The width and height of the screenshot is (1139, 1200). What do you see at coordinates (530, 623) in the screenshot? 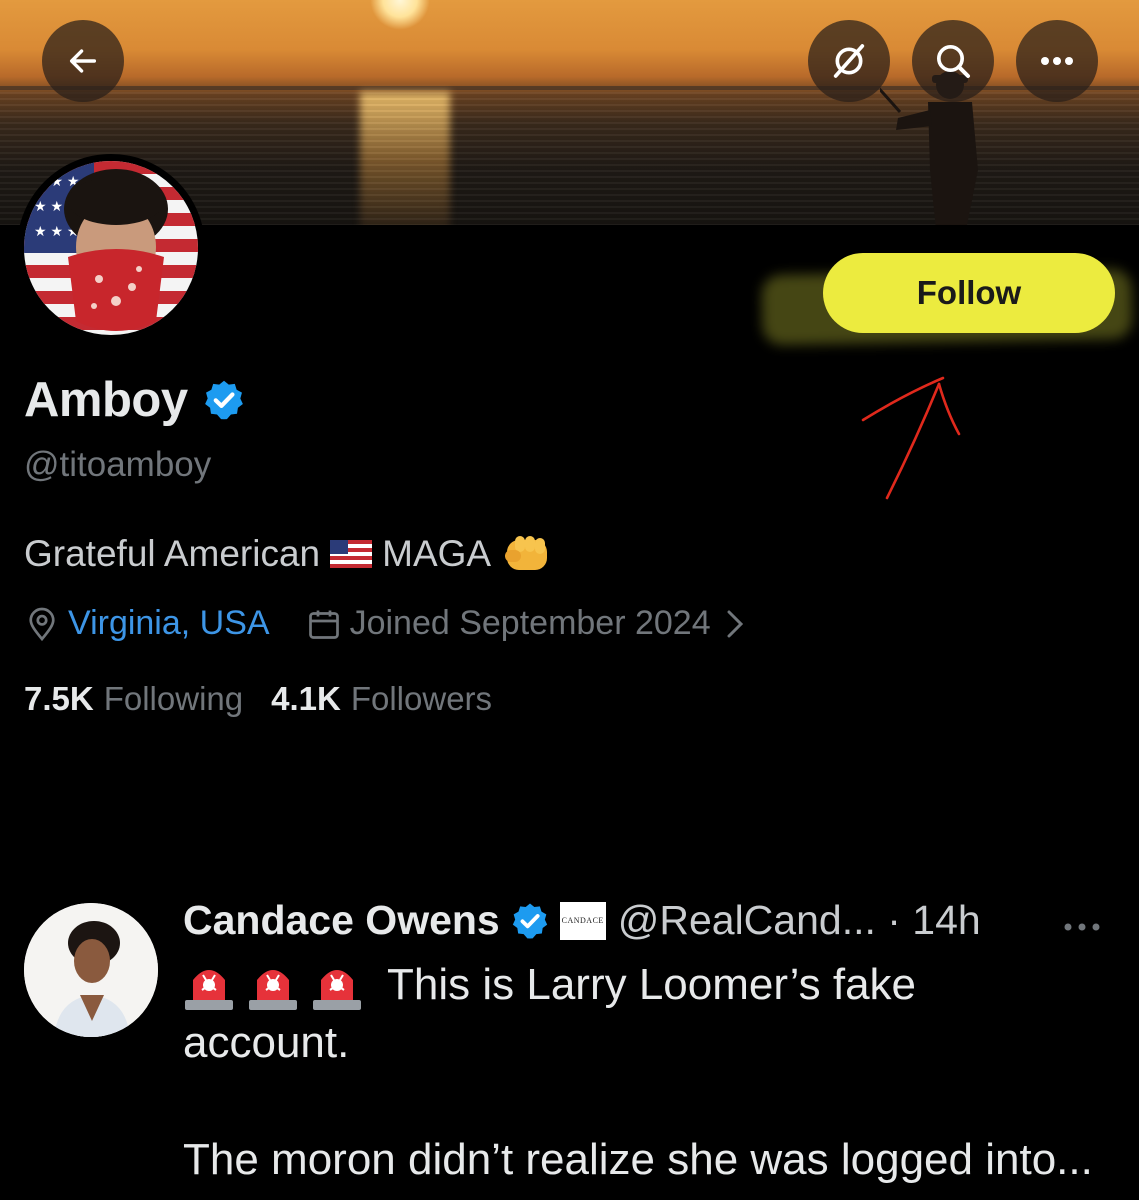
I see `profile-joined-date: Joined September 2024` at bounding box center [530, 623].